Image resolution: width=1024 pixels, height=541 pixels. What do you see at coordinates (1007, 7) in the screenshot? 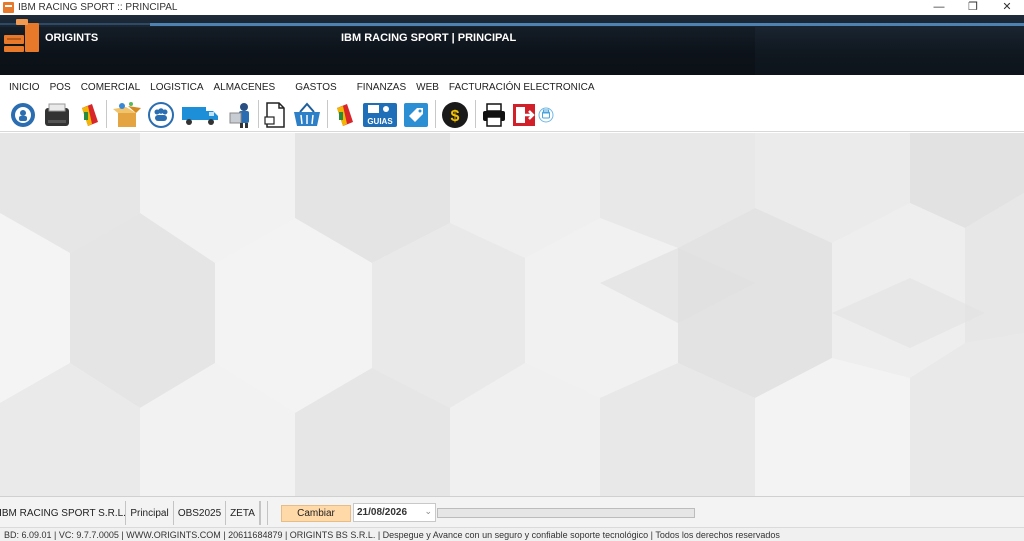
I see `close-button: ✕` at bounding box center [1007, 7].